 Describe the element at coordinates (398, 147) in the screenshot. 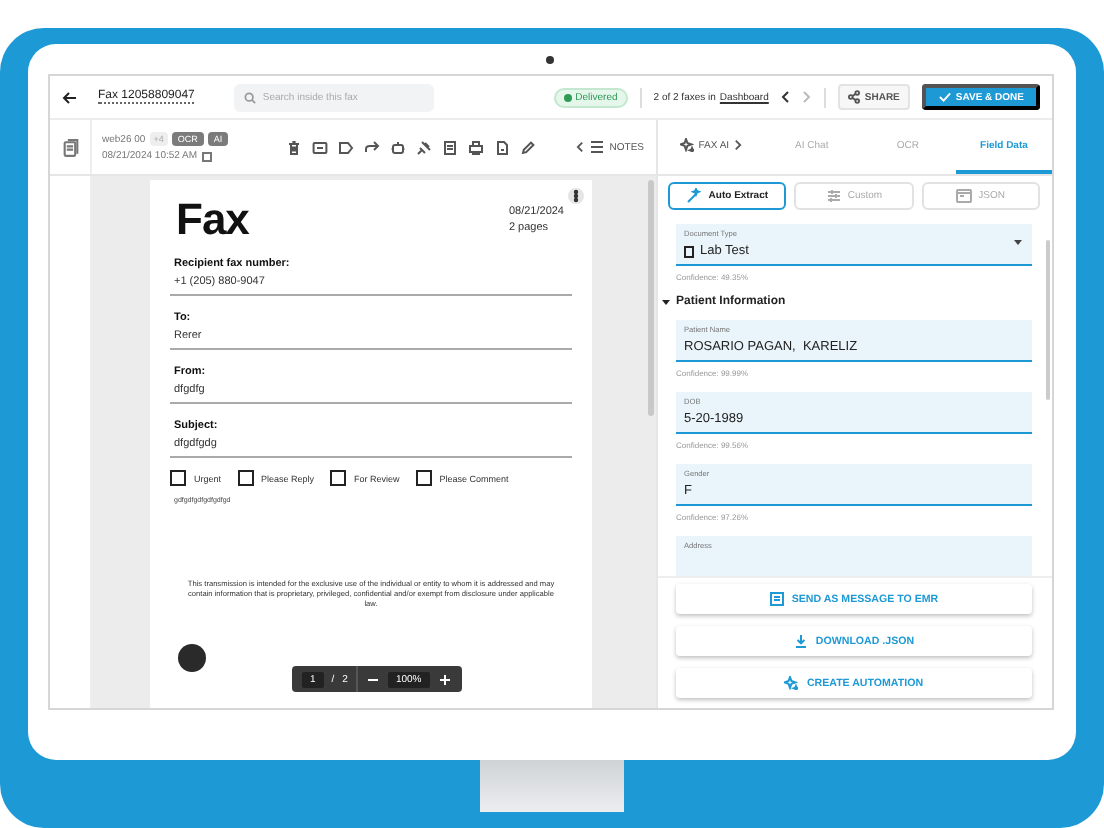

I see `robot-icon` at that location.